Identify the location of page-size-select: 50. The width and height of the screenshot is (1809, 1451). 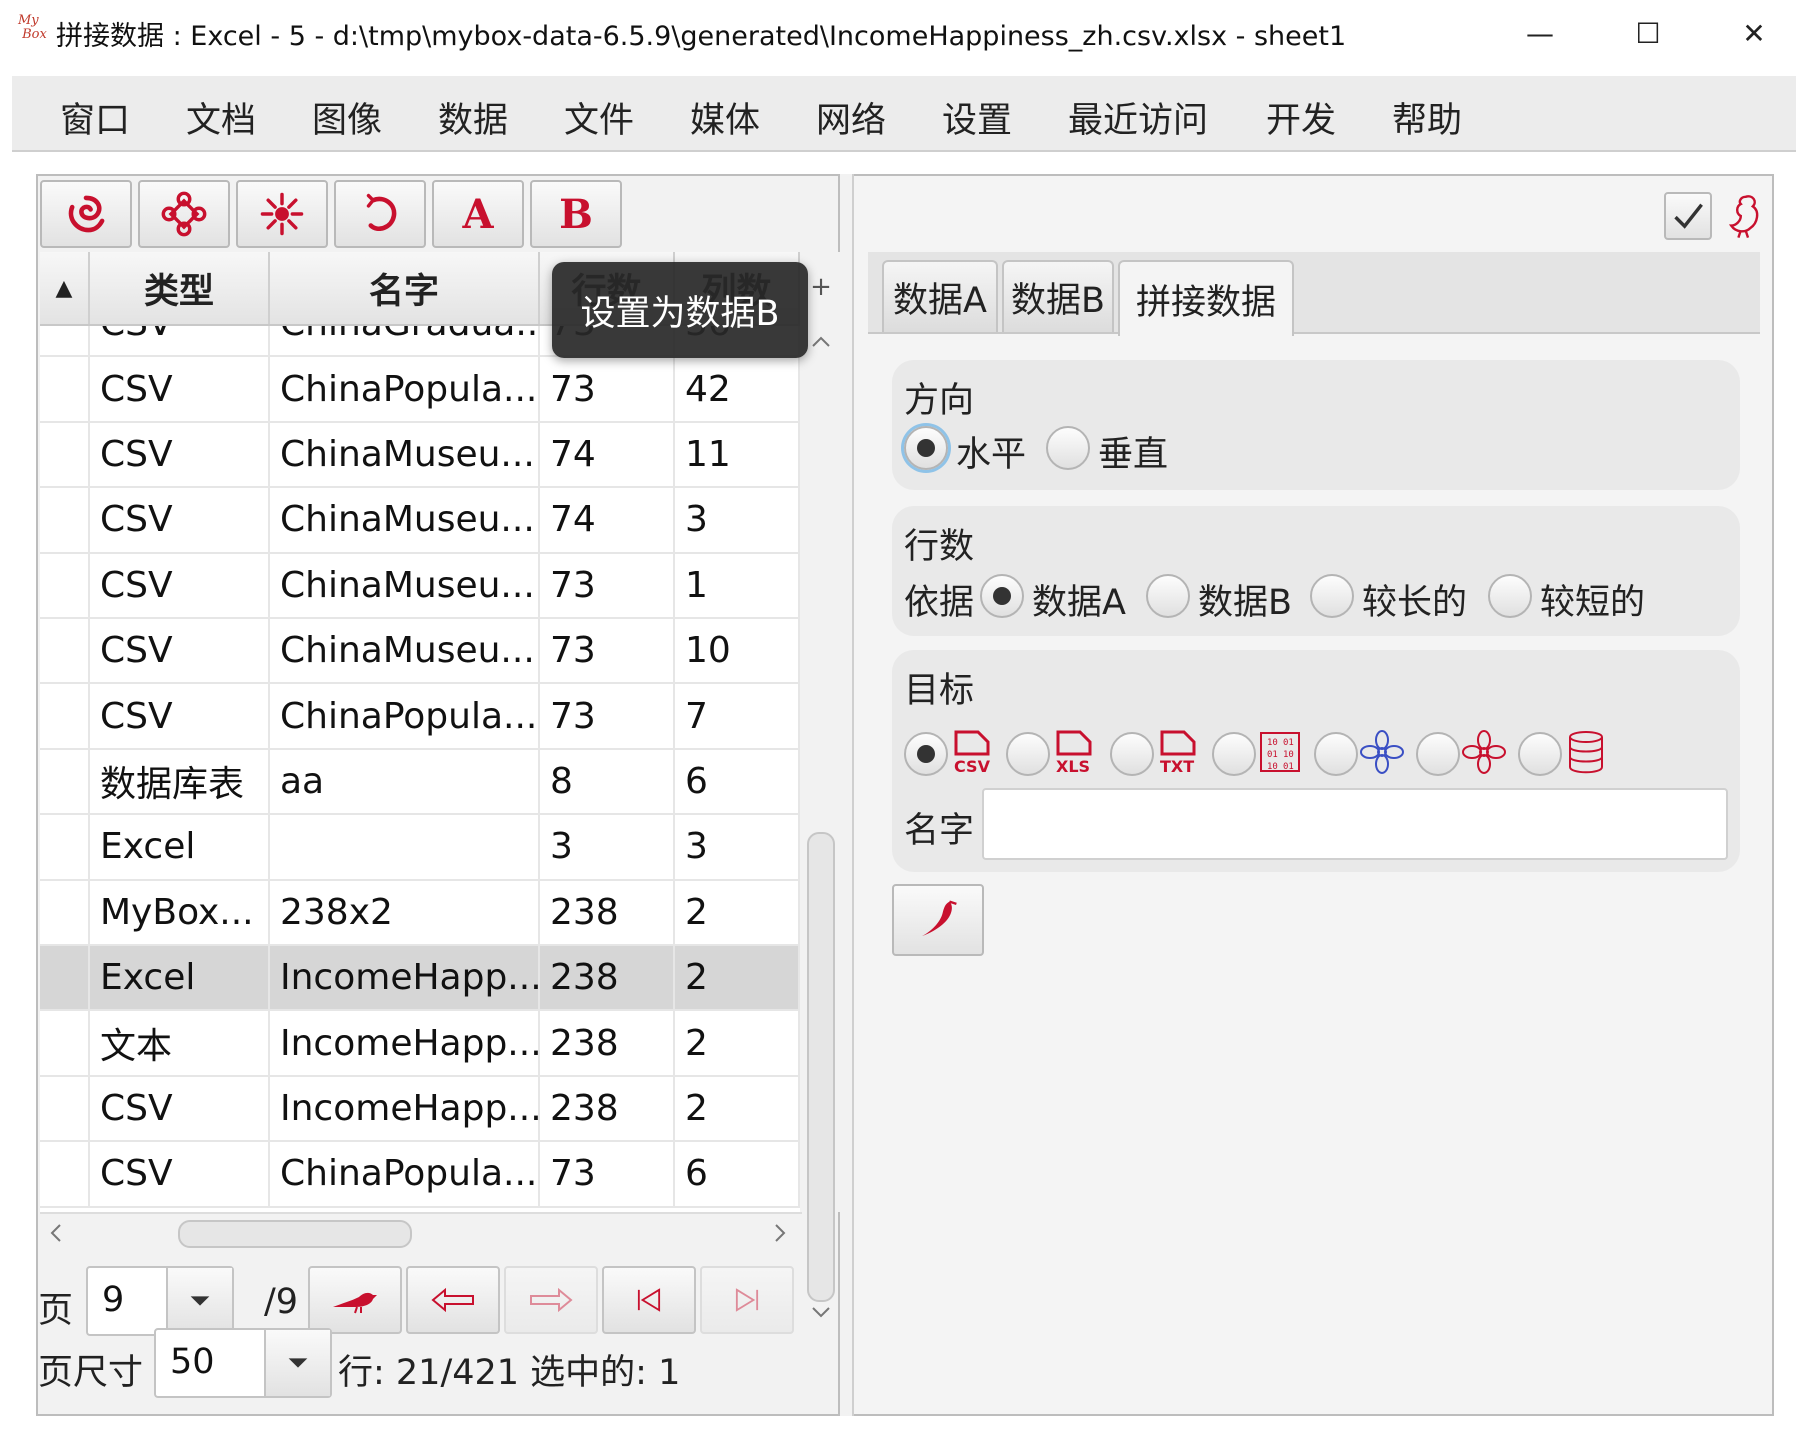
(243, 1363).